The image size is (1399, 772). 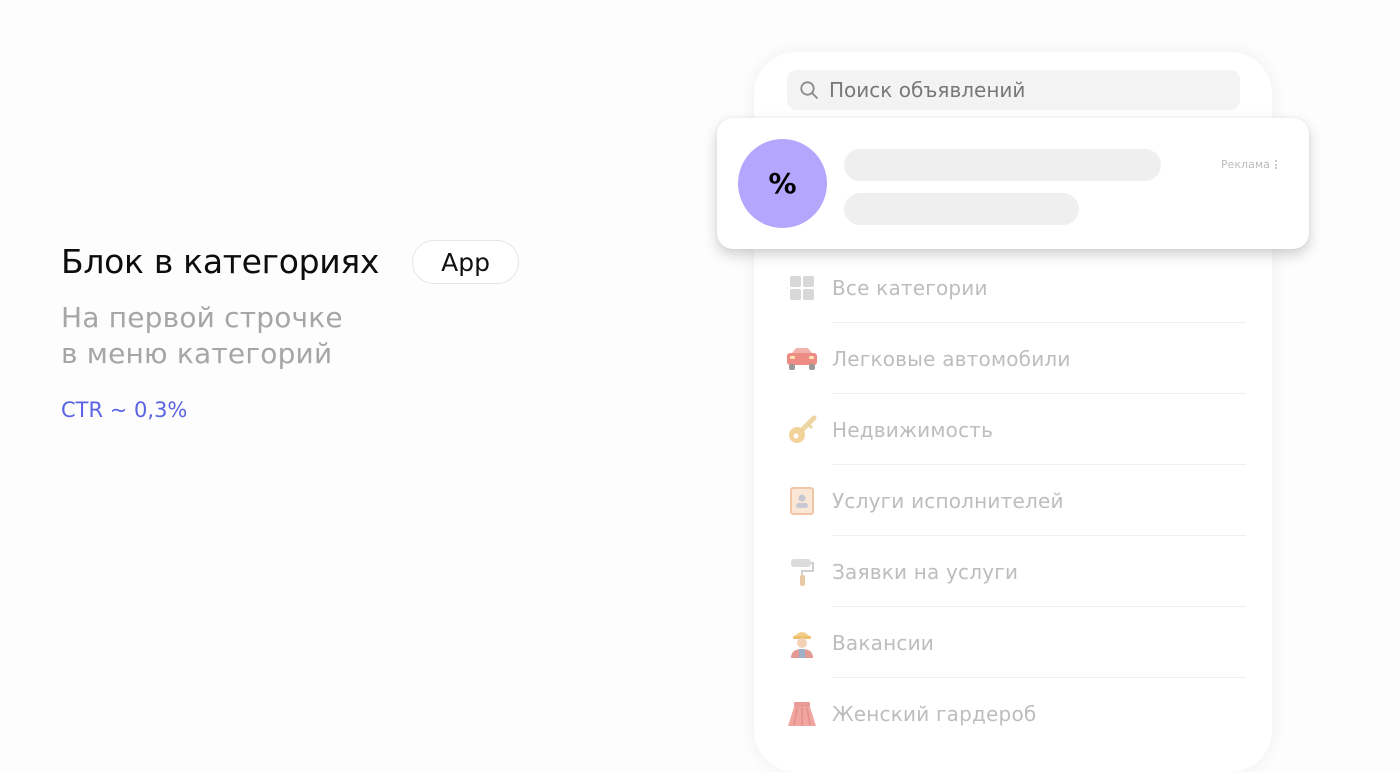 What do you see at coordinates (802, 714) in the screenshot?
I see `skirt-icon` at bounding box center [802, 714].